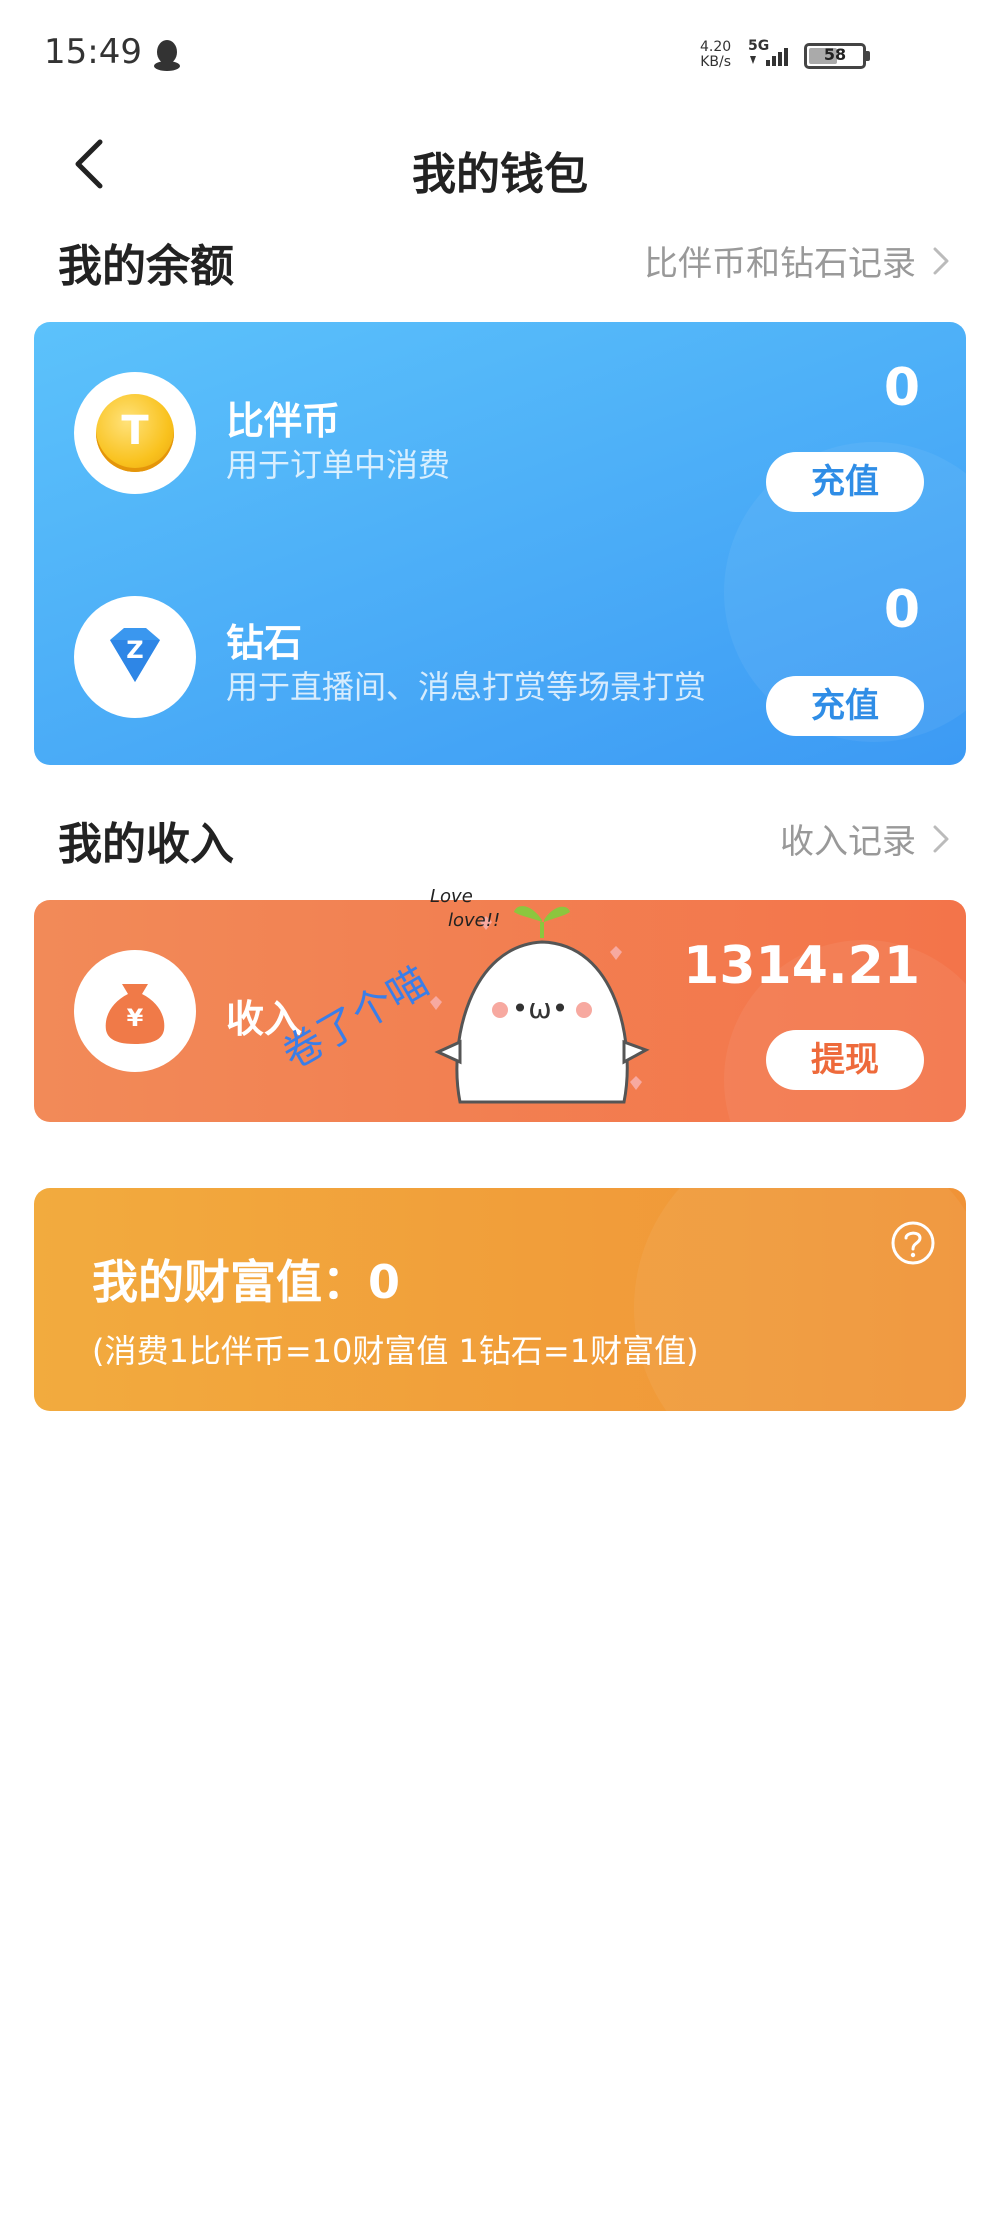 This screenshot has width=1000, height=2230. Describe the element at coordinates (167, 55) in the screenshot. I see `qq-penguin-icon` at that location.